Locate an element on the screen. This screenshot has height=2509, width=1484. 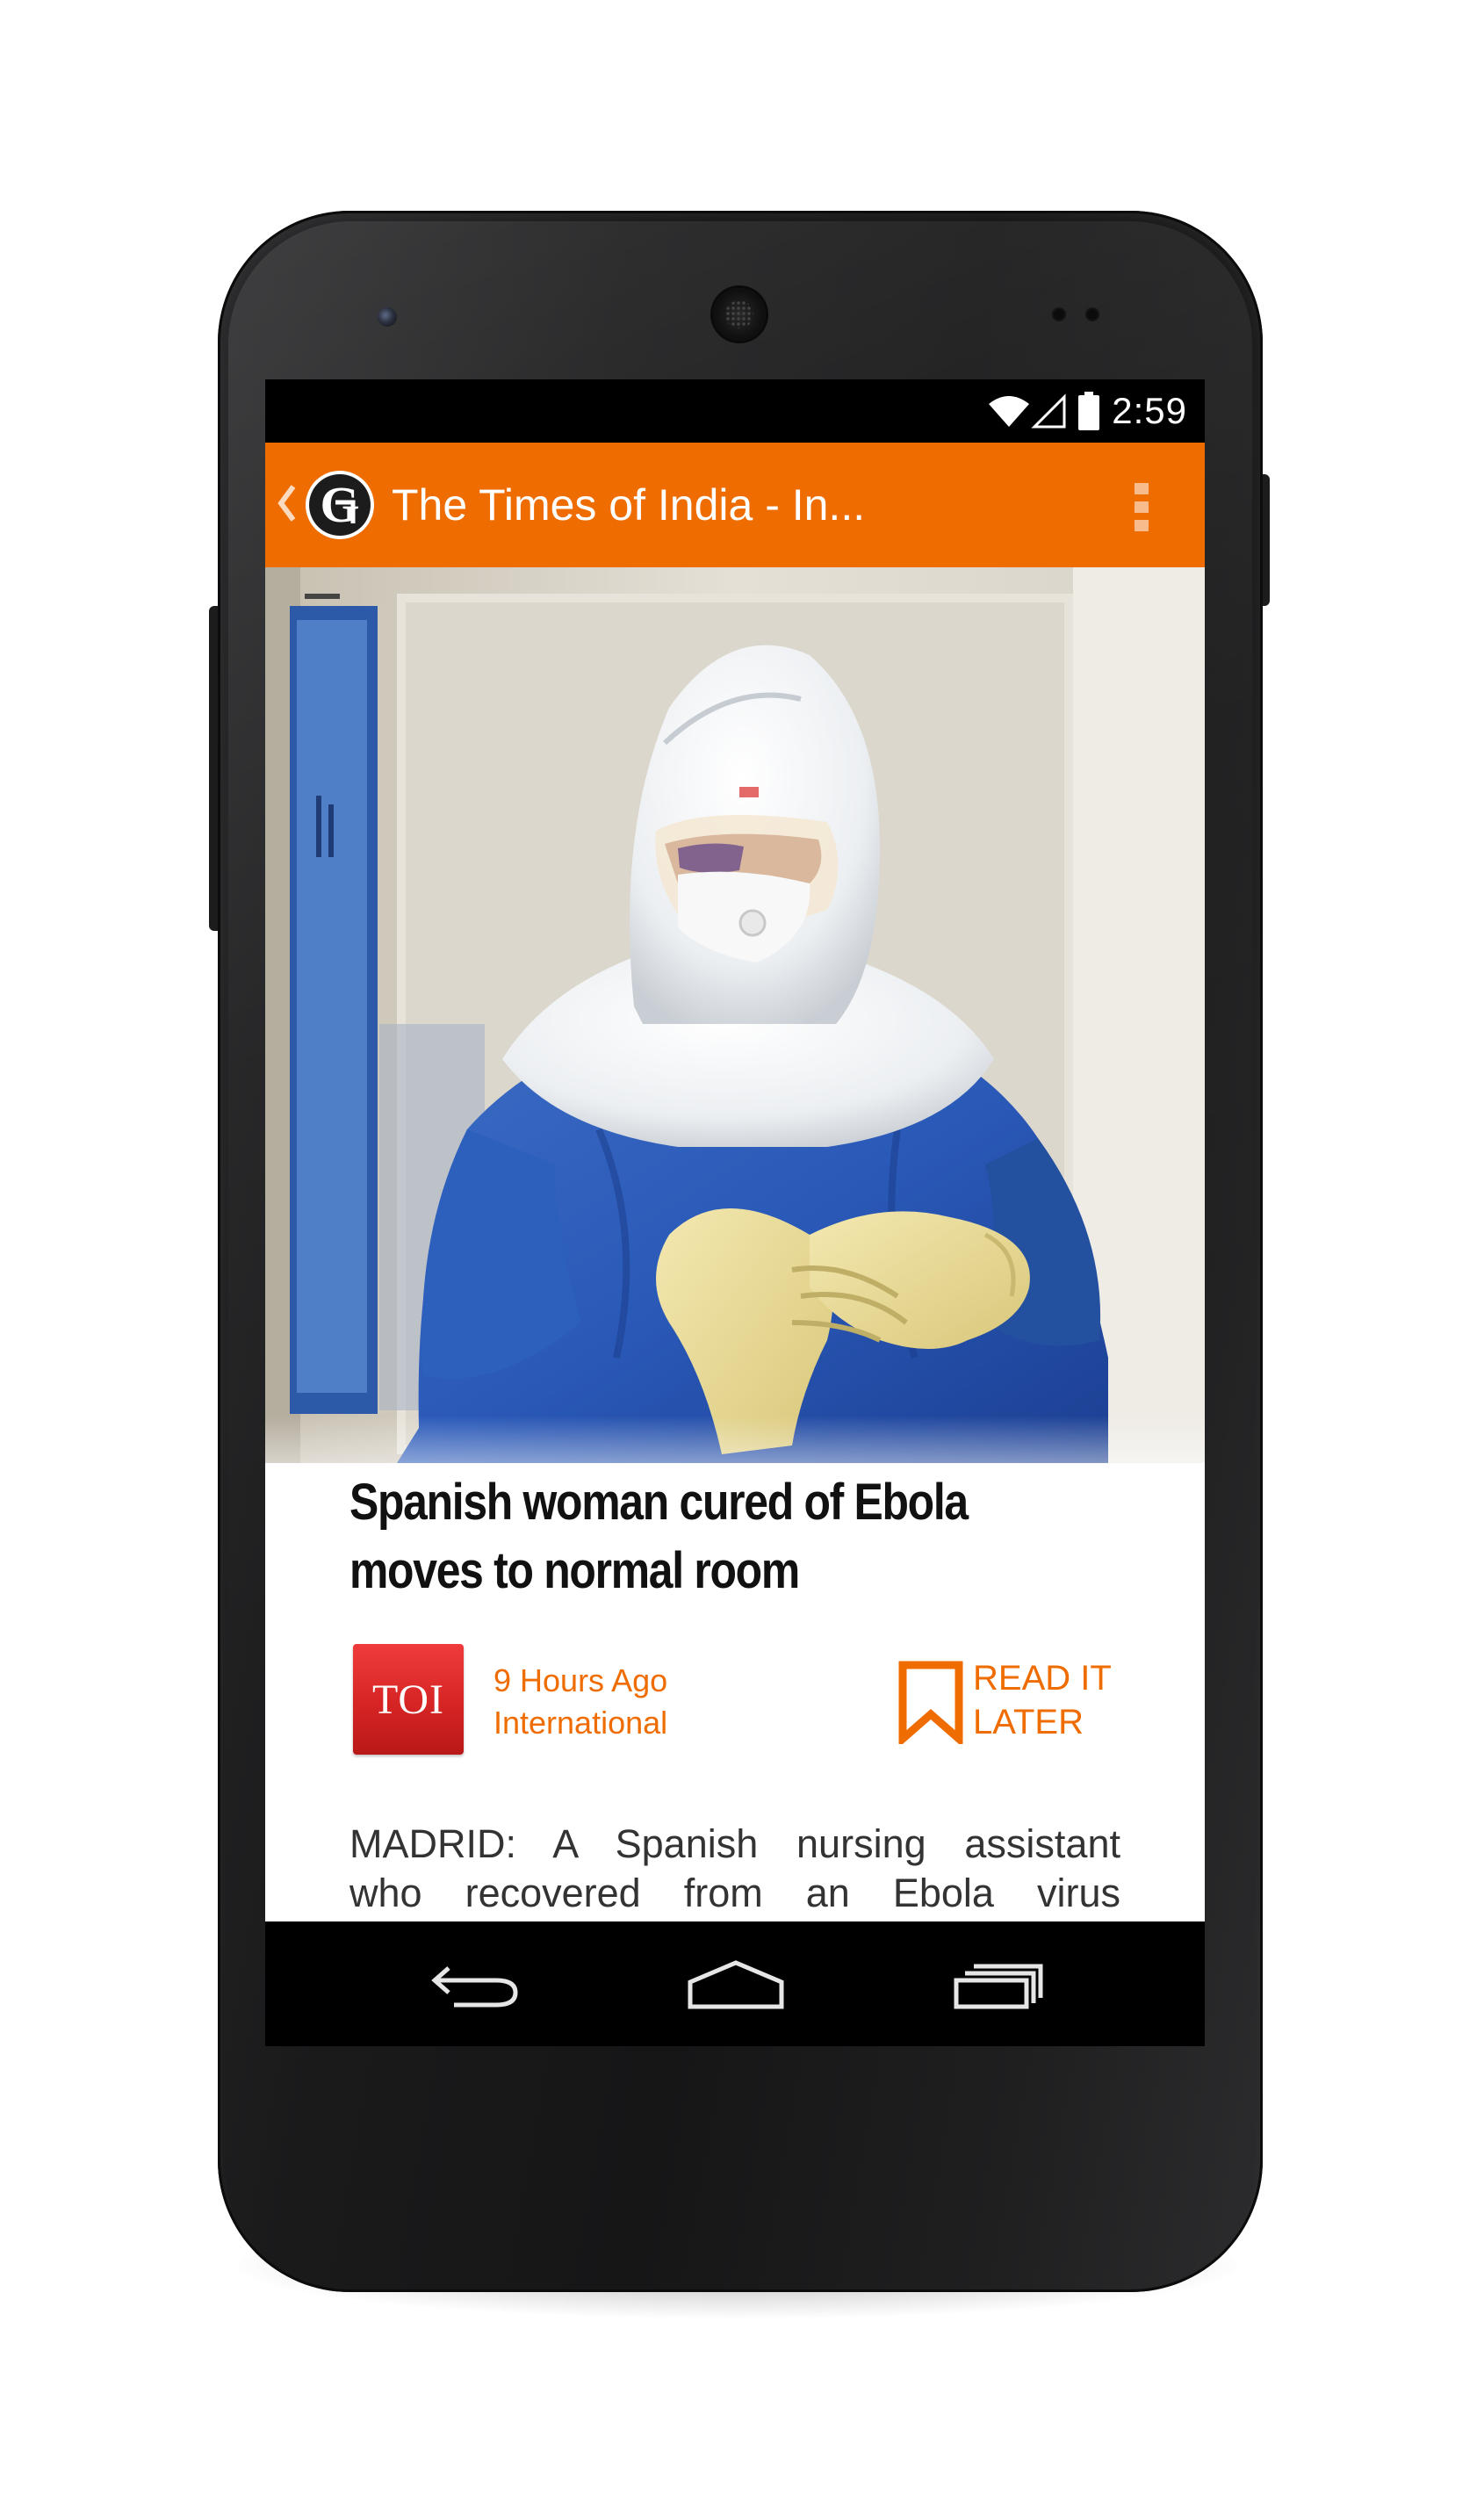
overflow-menu-icon is located at coordinates (1141, 507).